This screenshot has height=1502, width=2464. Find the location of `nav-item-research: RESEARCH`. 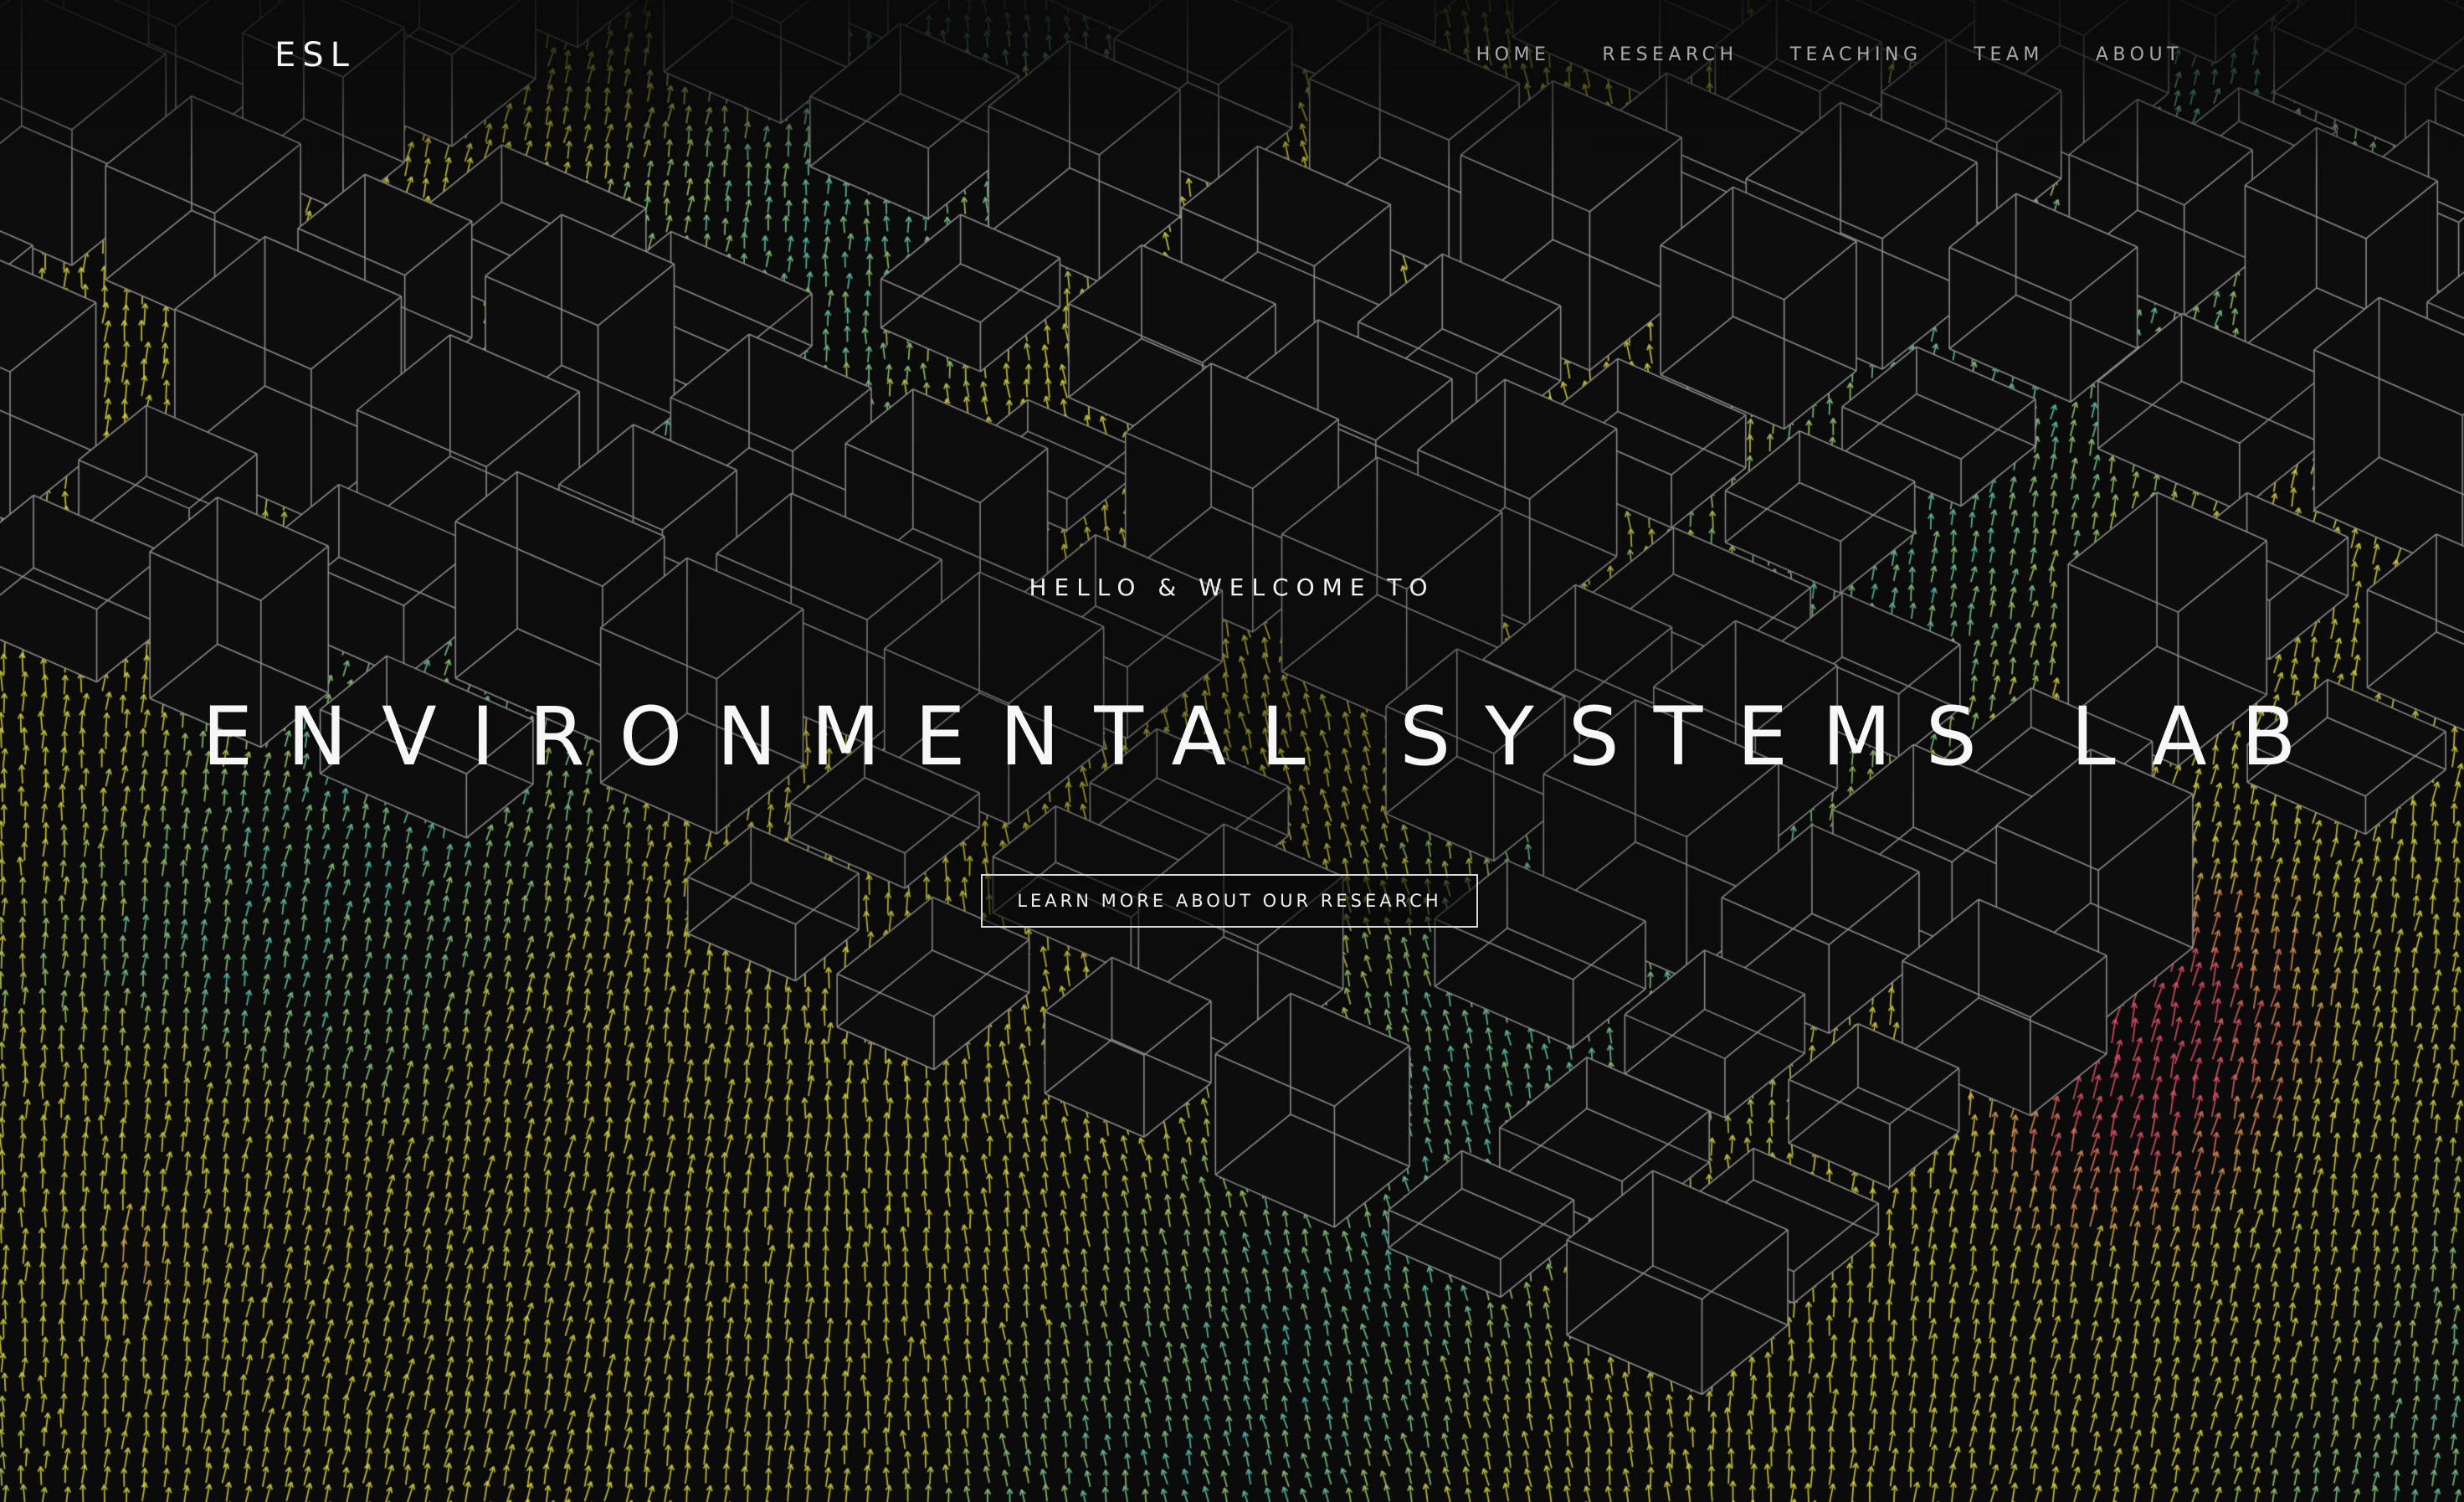

nav-item-research: RESEARCH is located at coordinates (1670, 55).